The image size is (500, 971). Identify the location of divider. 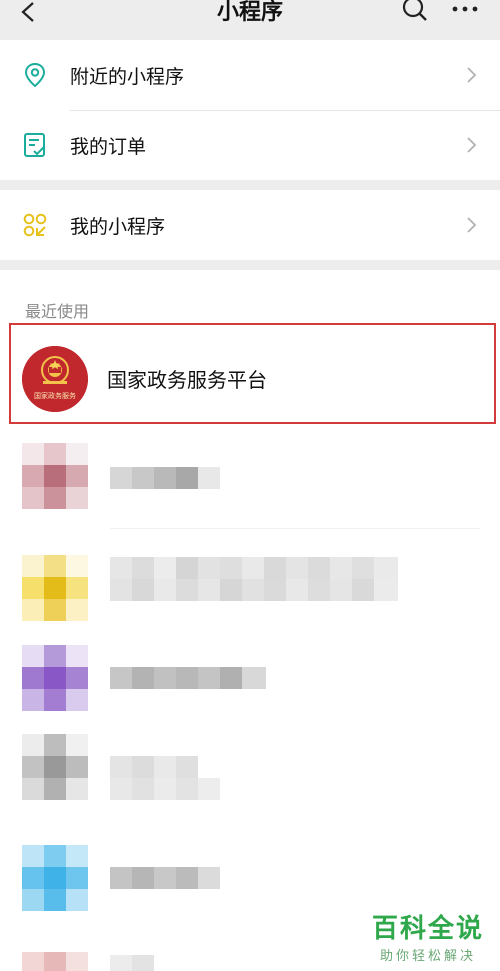
(295, 528).